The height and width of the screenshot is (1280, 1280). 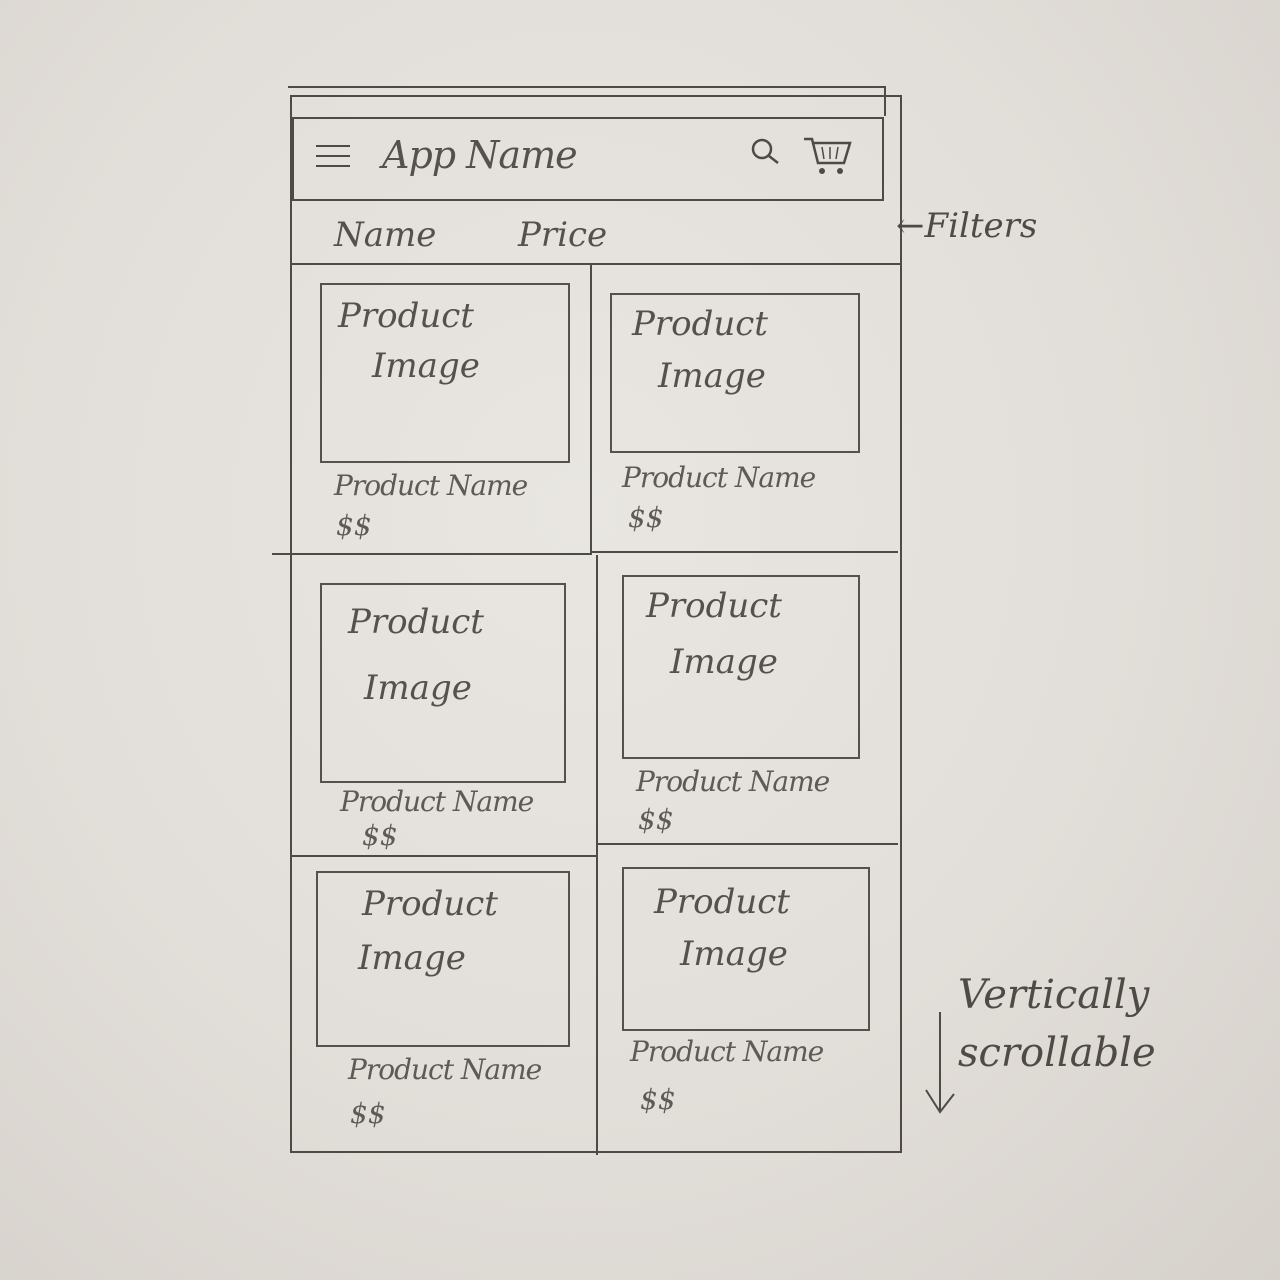 What do you see at coordinates (745, 552) in the screenshot?
I see `grid-divider-horizontal` at bounding box center [745, 552].